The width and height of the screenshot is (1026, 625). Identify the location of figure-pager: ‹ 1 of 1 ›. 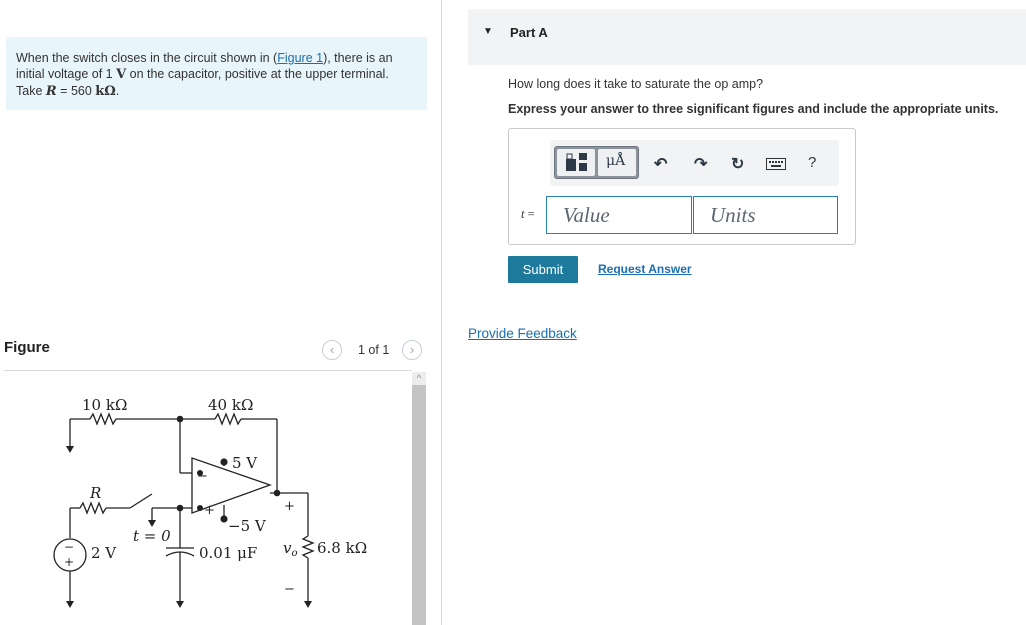
(375, 351).